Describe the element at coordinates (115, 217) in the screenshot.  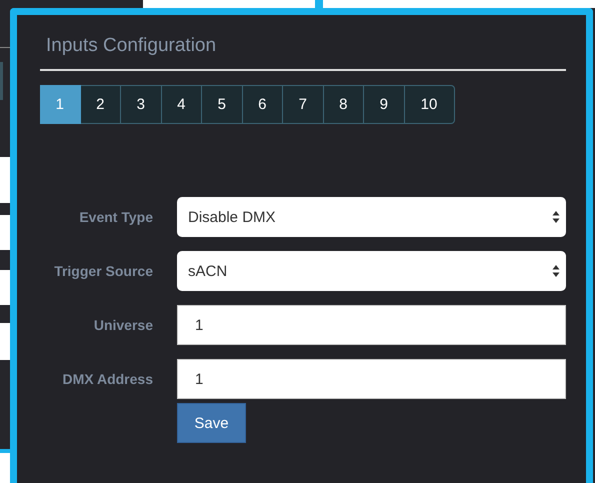
I see `field-label: Event Type` at that location.